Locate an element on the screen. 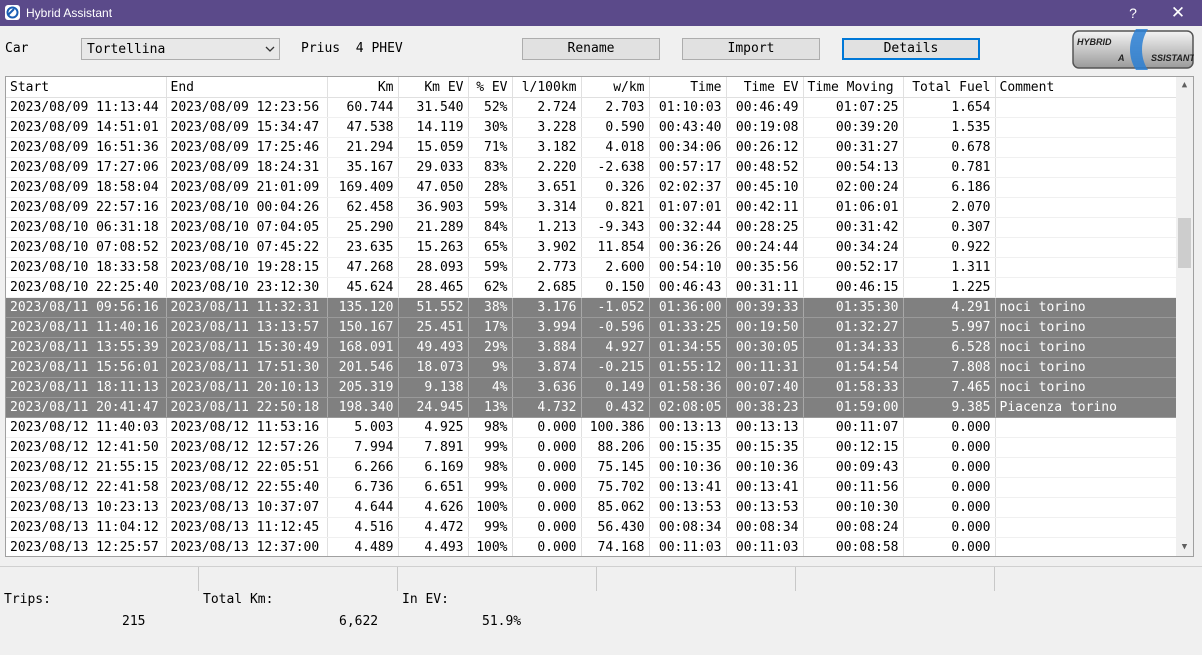 The width and height of the screenshot is (1202, 655). cell-time-moving: 00:12:15 is located at coordinates (853, 447).